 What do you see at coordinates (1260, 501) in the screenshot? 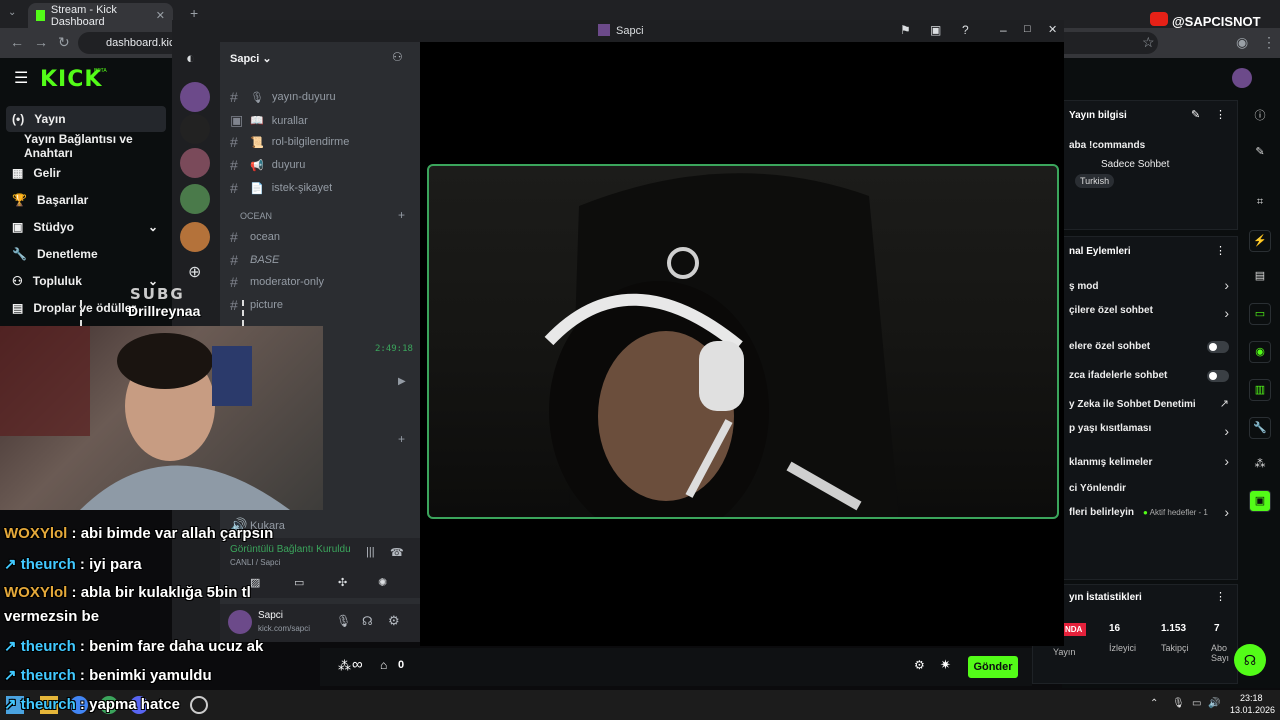
I see `app-icon: ▣` at bounding box center [1260, 501].